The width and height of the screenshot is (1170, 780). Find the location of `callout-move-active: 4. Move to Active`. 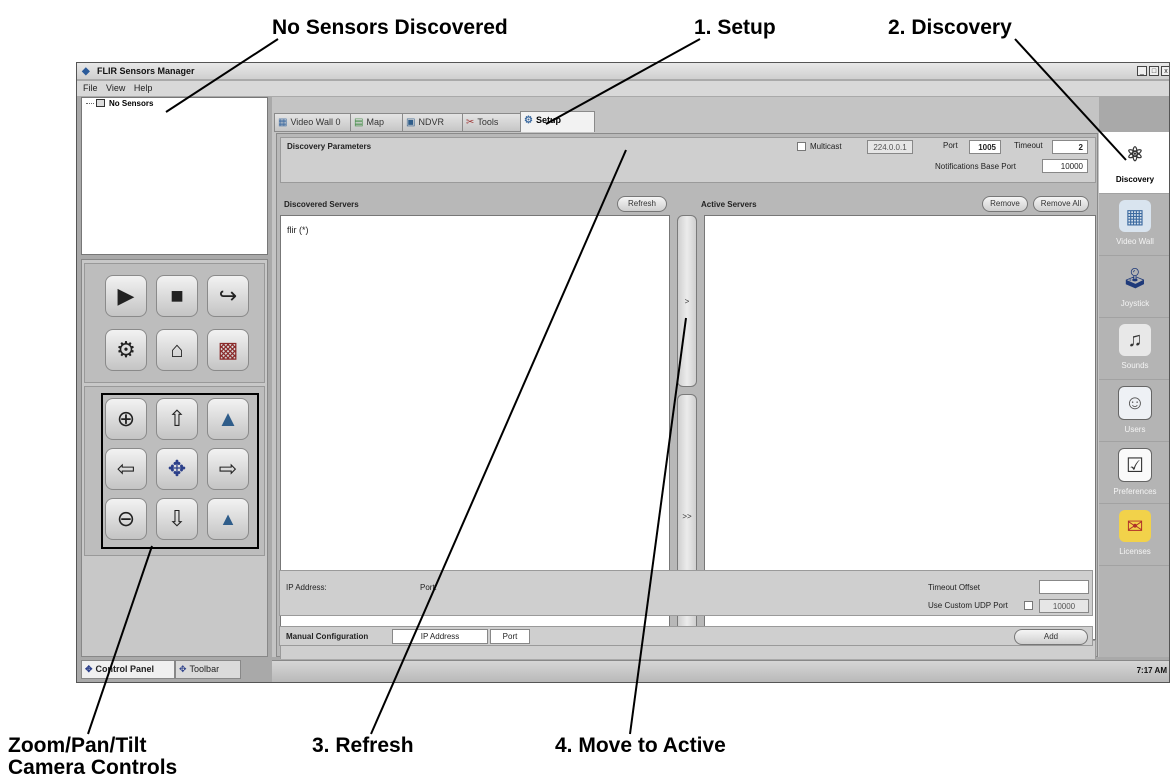

callout-move-active: 4. Move to Active is located at coordinates (640, 745).